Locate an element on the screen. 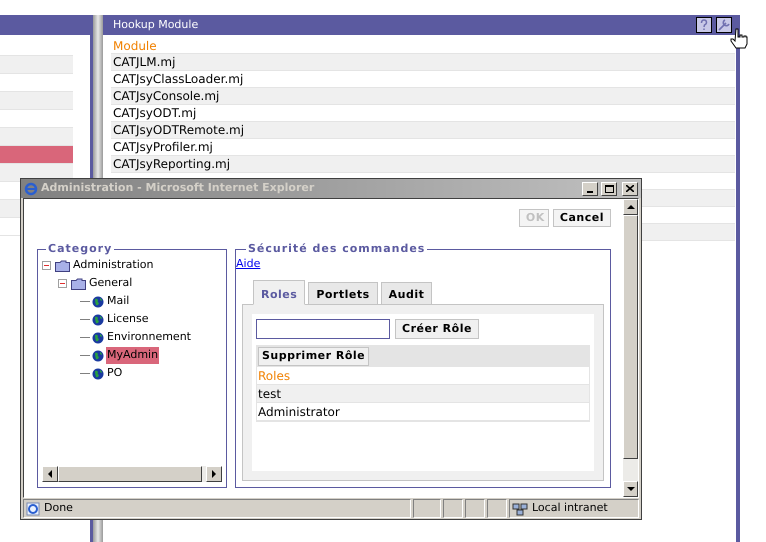 The image size is (766, 542). module-row: CATJsyODTRemote.mj is located at coordinates (423, 130).